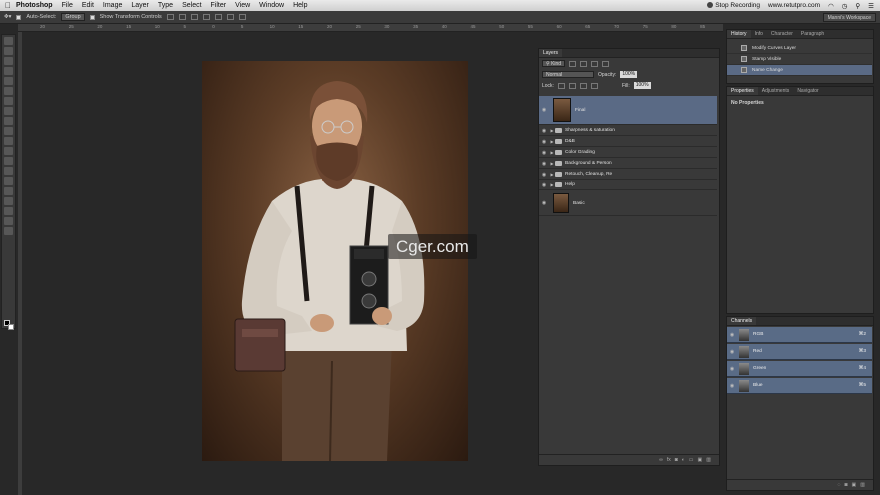 The width and height of the screenshot is (880, 495). I want to click on layer-group-sharpness: ◉ ▶ Sharpness & saturation, so click(628, 131).